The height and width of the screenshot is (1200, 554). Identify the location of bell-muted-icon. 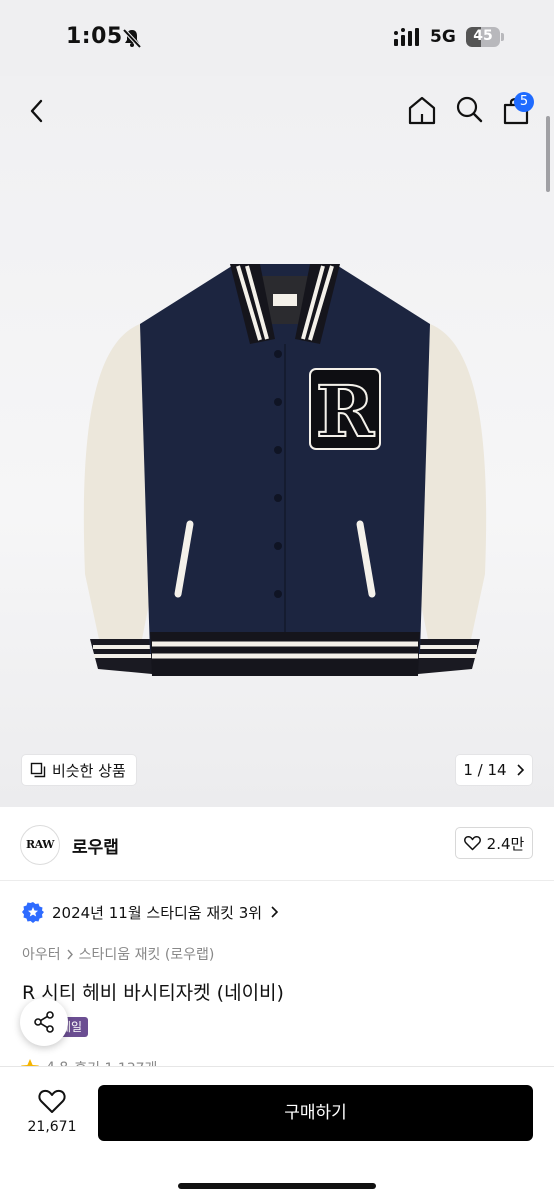
(132, 38).